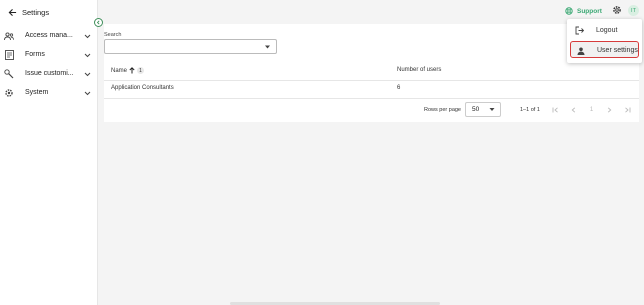 This screenshot has width=644, height=305. Describe the element at coordinates (35, 54) in the screenshot. I see `sidebar-item-label: Forms` at that location.